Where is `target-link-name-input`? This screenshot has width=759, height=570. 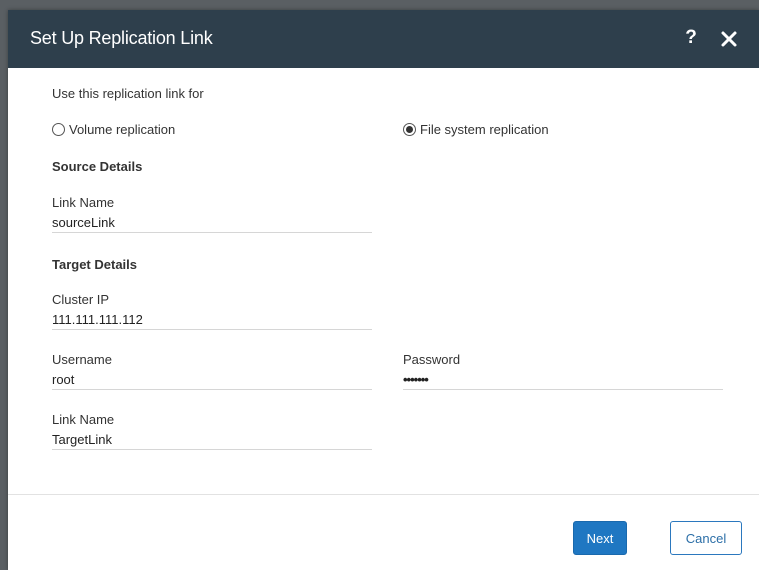
target-link-name-input is located at coordinates (212, 439).